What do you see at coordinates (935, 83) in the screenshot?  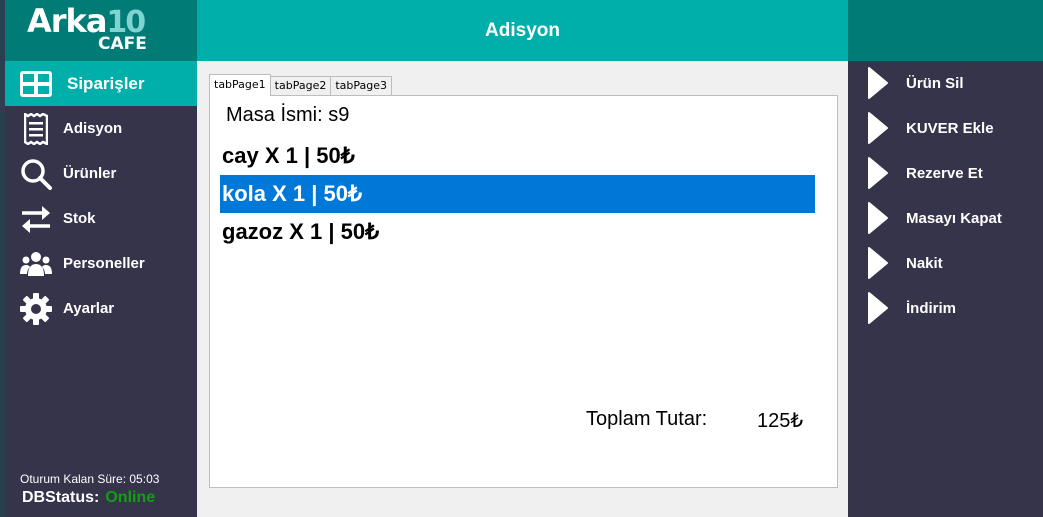 I see `action-label: Ürün Sil` at bounding box center [935, 83].